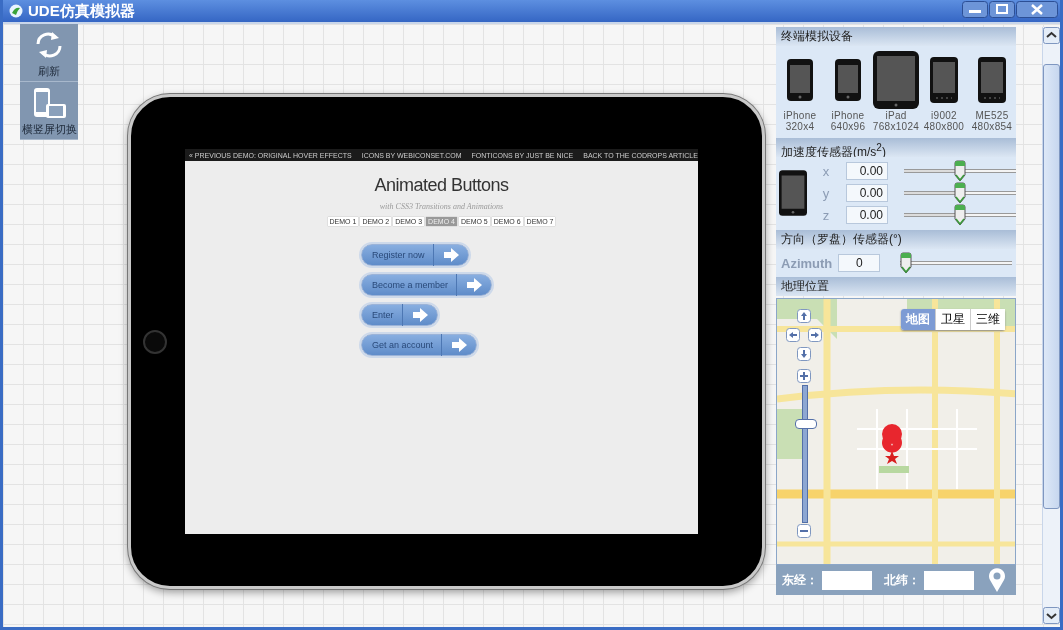 The height and width of the screenshot is (630, 1063). I want to click on device-resolution: 320x4, so click(800, 126).